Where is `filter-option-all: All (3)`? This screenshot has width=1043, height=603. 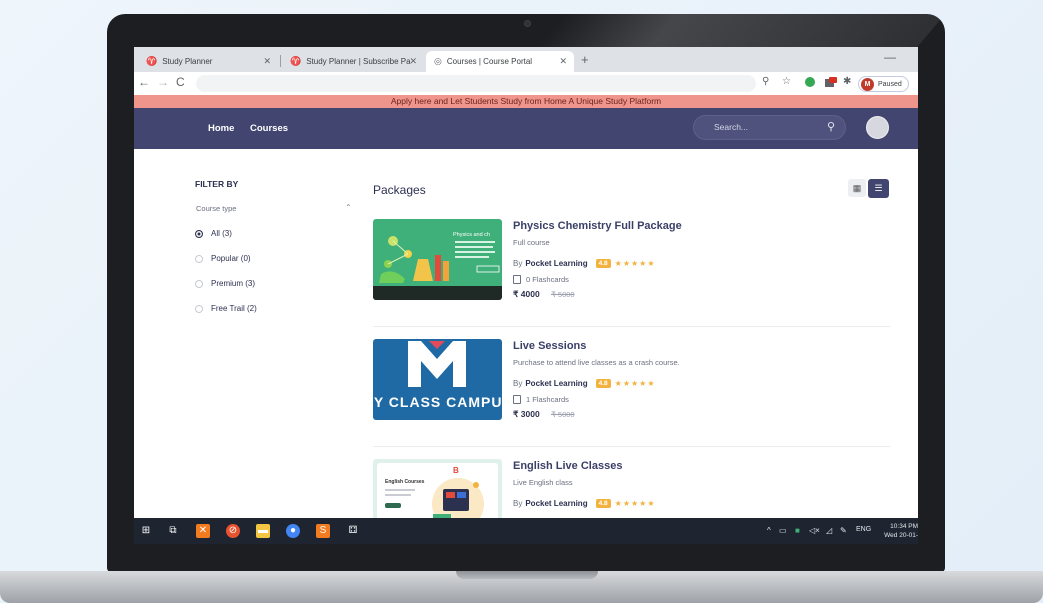
filter-option-all: All (3) is located at coordinates (213, 233).